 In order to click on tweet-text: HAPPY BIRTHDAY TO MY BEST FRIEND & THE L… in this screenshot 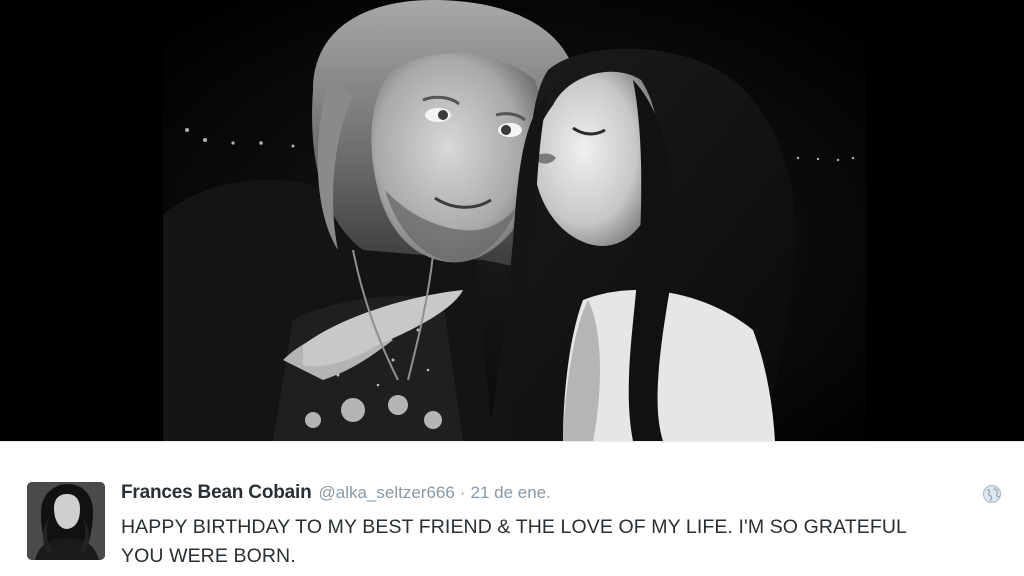, I will do `click(514, 541)`.